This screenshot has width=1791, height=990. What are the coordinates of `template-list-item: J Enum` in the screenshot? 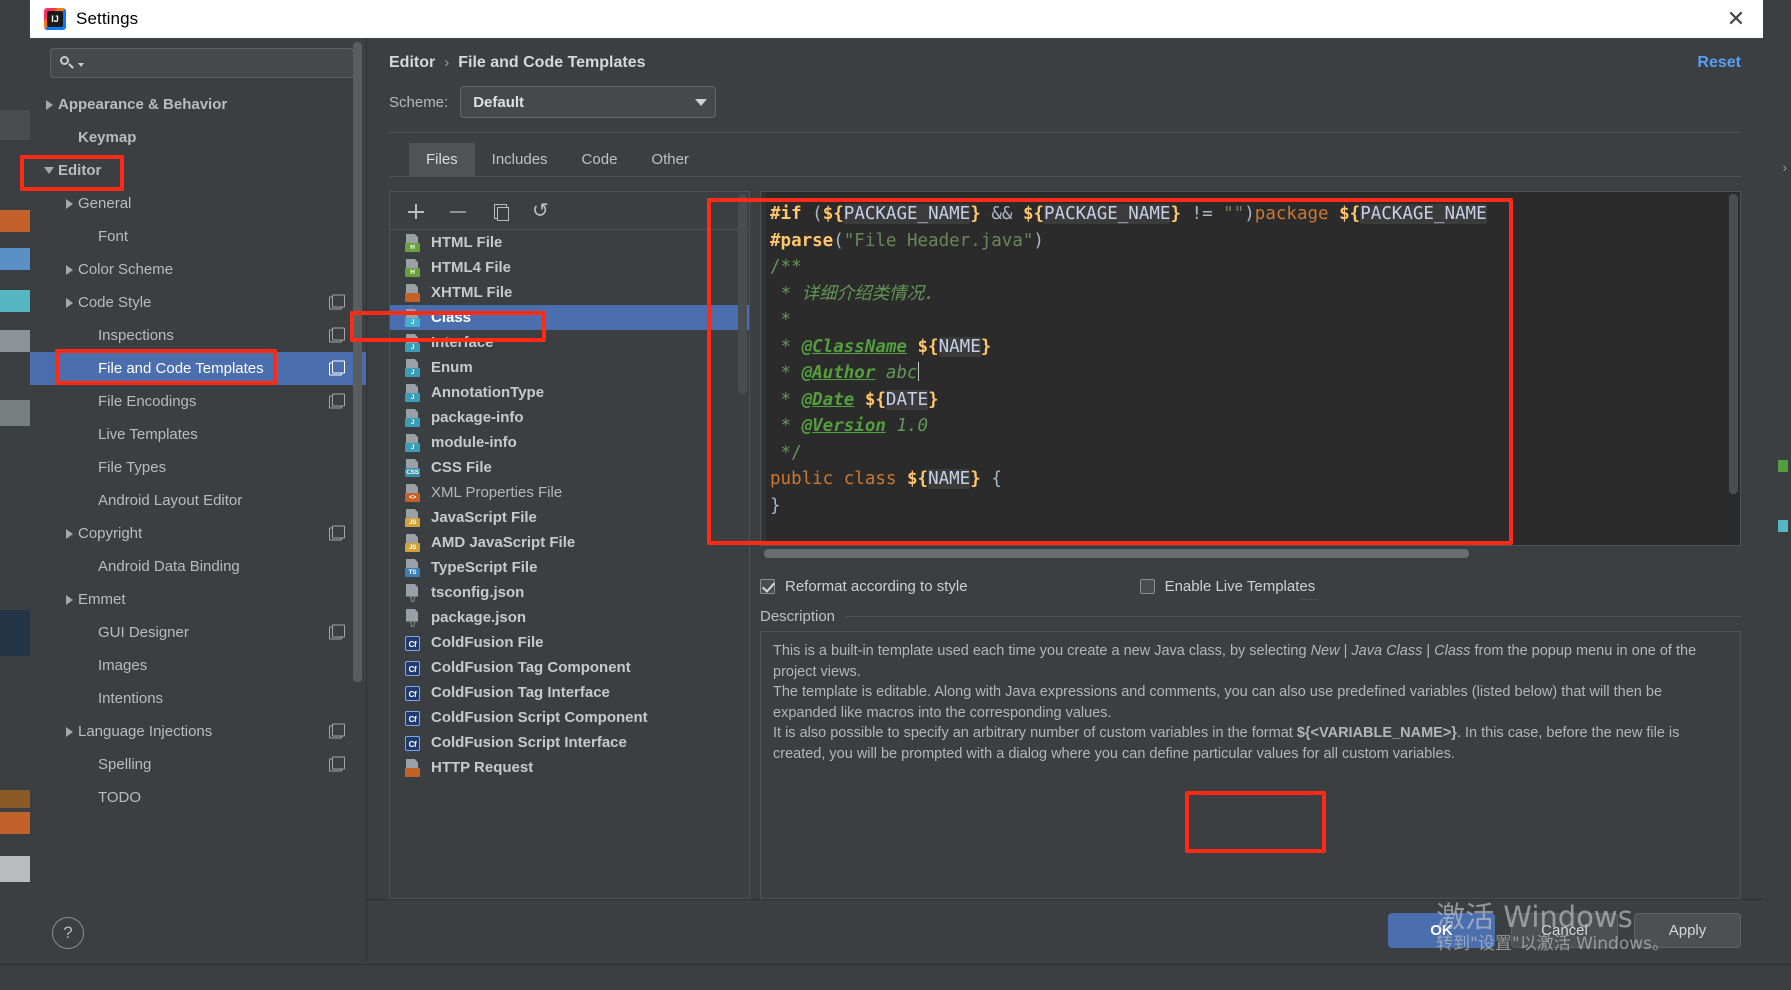 It's located at (569, 367).